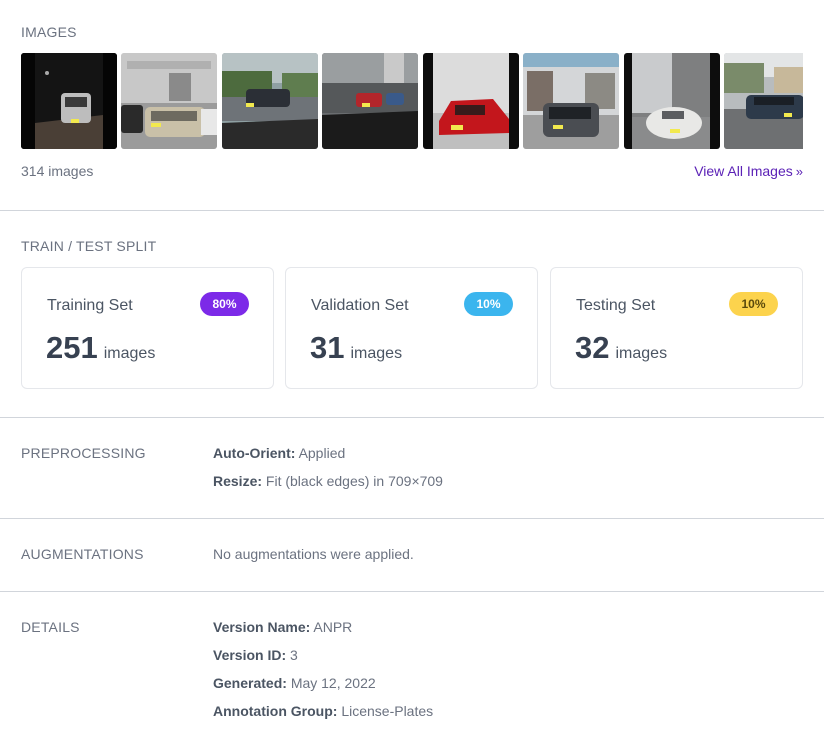 The height and width of the screenshot is (745, 824). I want to click on card-title: Testing Set, so click(616, 305).